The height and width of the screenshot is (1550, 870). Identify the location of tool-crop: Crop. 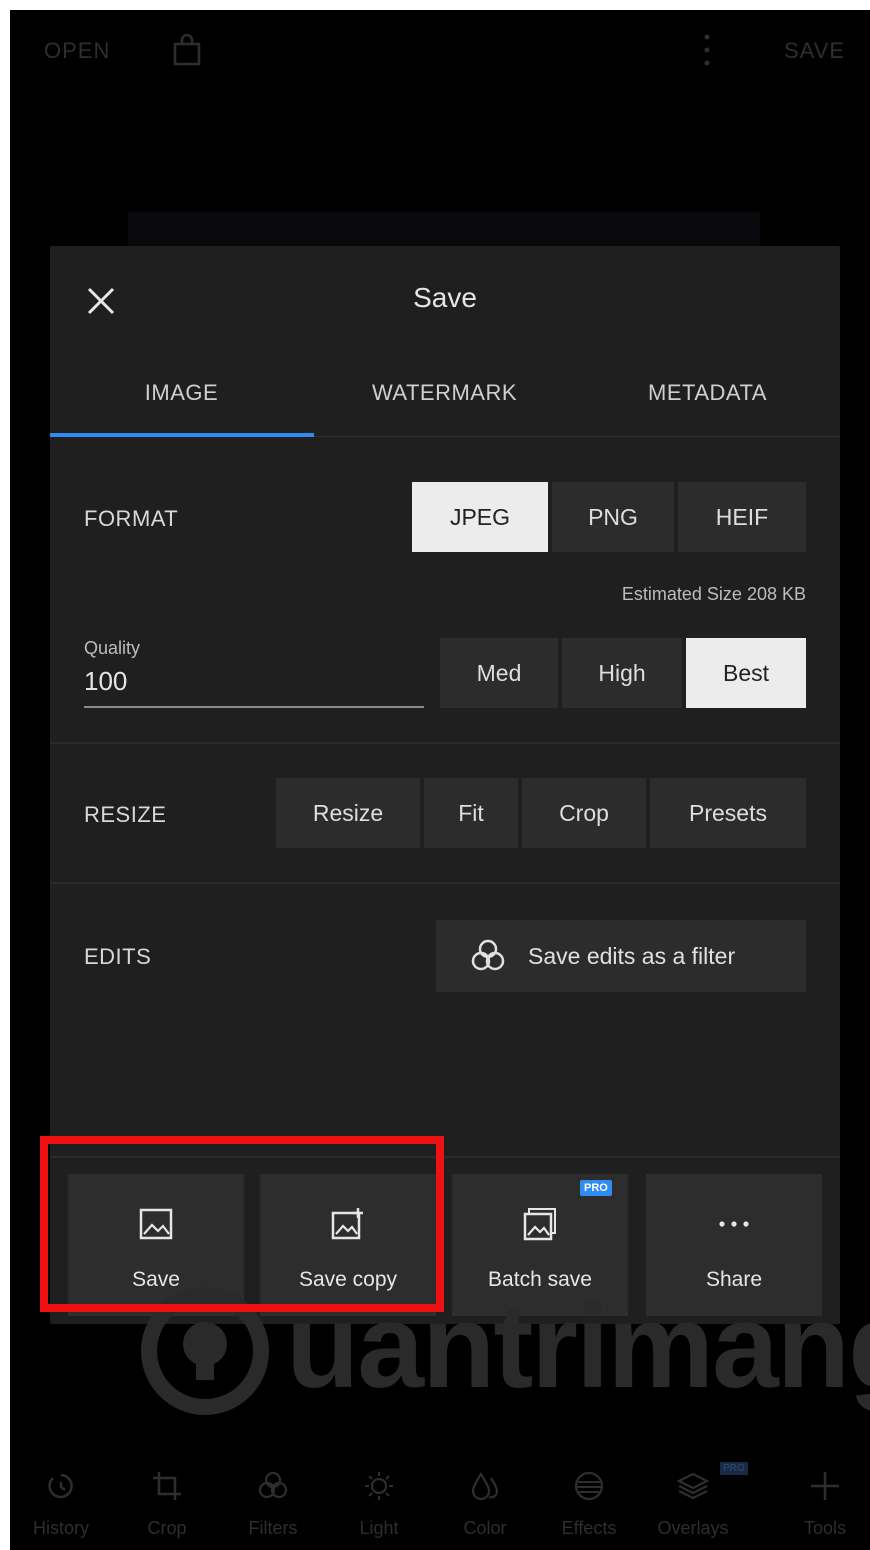
(167, 1500).